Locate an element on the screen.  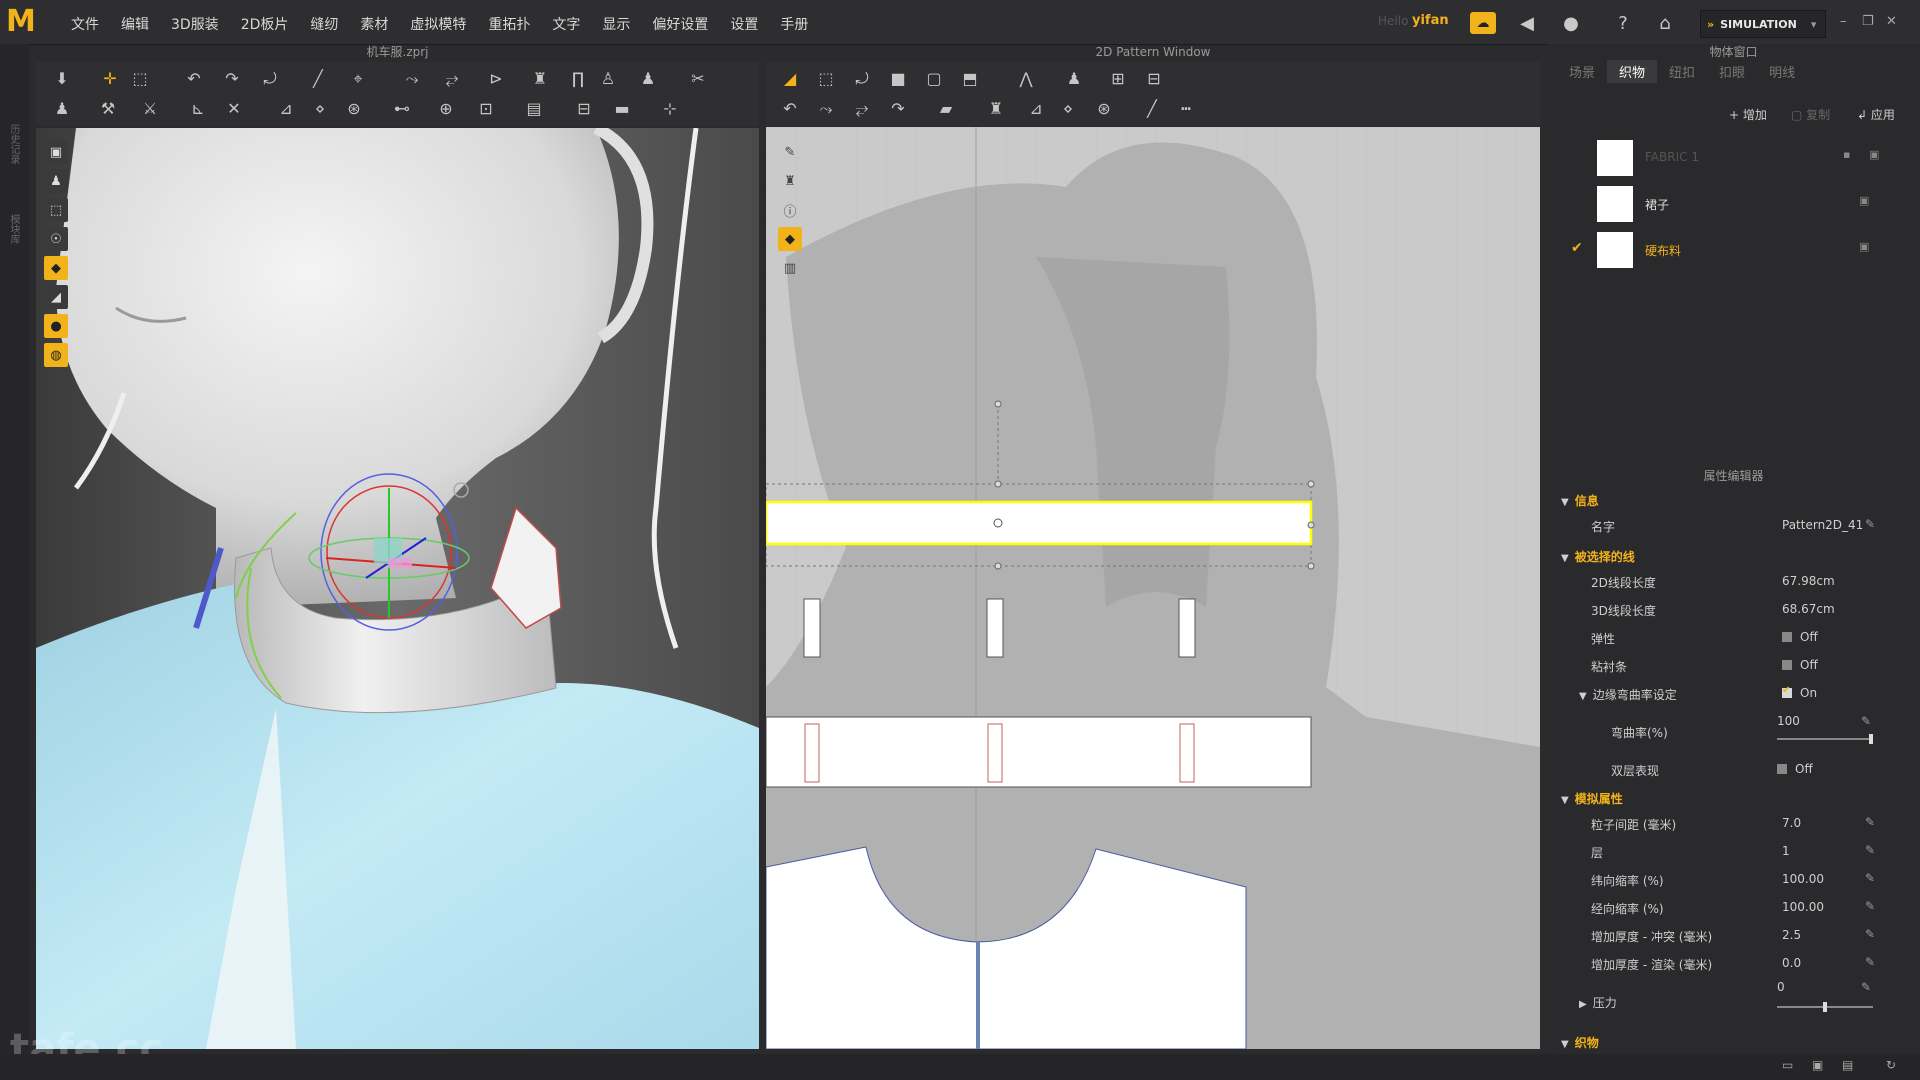
restore-icon: ❐ is located at coordinates (1868, 21).